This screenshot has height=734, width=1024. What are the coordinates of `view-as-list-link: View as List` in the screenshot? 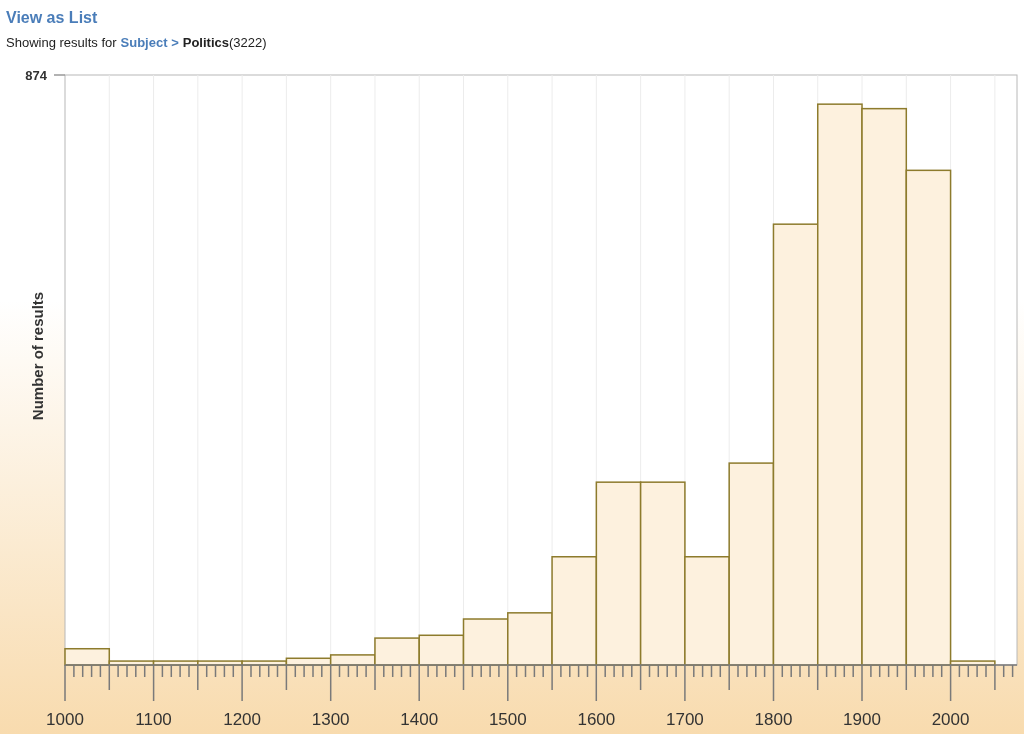 It's located at (52, 17).